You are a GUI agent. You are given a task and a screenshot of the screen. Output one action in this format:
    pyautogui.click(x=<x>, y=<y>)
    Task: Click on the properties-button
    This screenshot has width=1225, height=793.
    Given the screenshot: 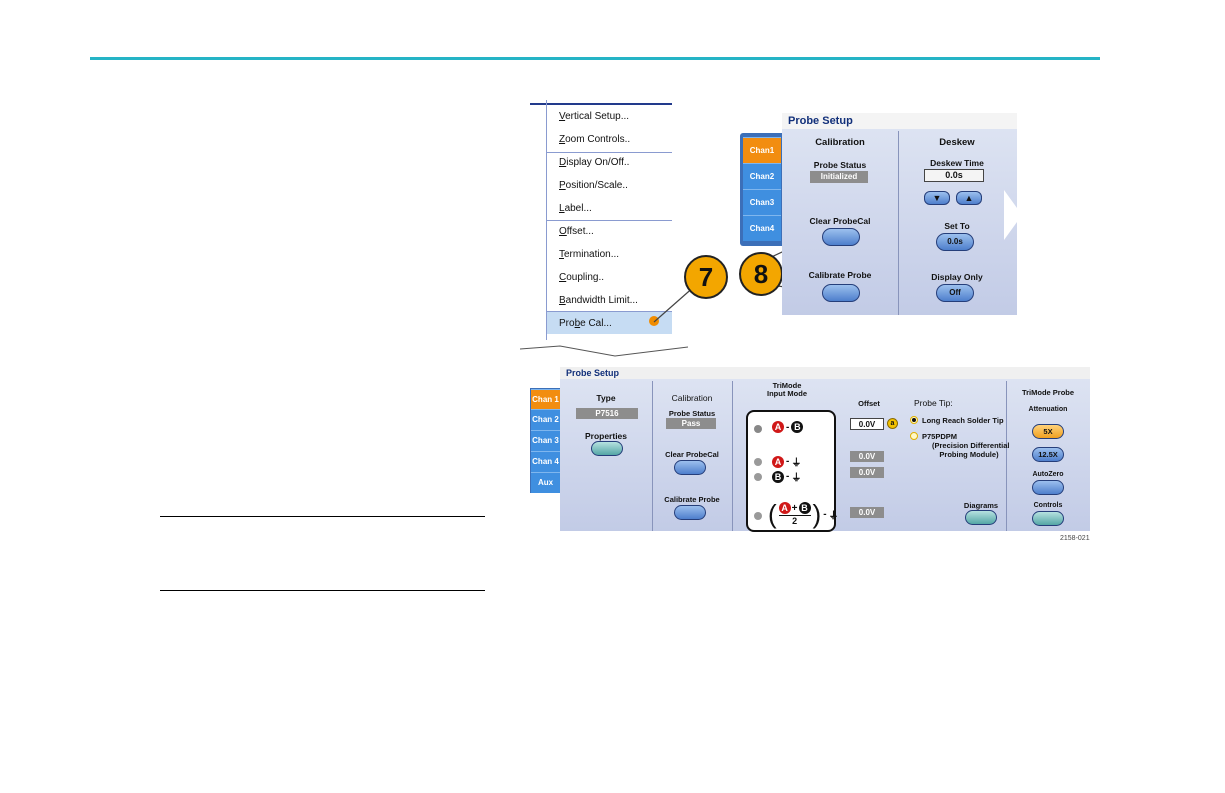 What is the action you would take?
    pyautogui.click(x=607, y=448)
    